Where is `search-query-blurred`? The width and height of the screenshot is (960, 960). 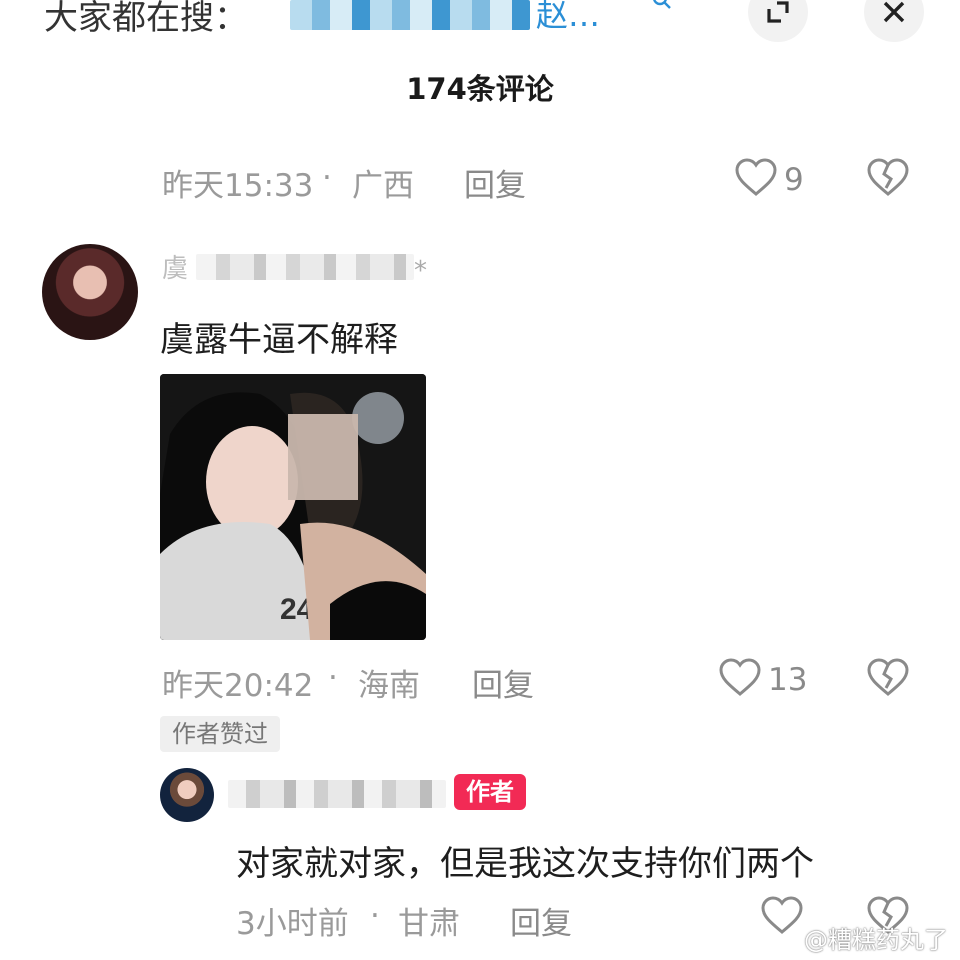
search-query-blurred is located at coordinates (410, 15).